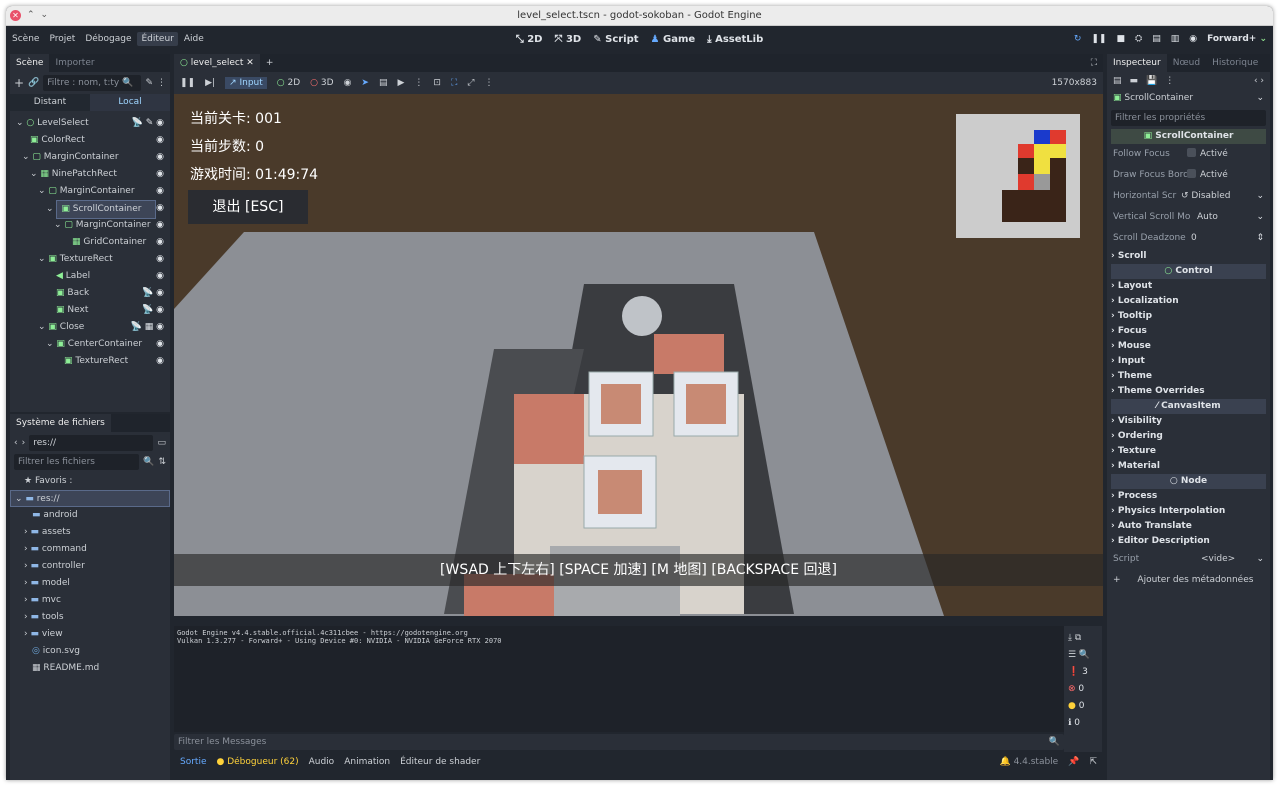 This screenshot has height=788, width=1280. Describe the element at coordinates (246, 83) in the screenshot. I see `input-toggle: ↗ Input` at that location.